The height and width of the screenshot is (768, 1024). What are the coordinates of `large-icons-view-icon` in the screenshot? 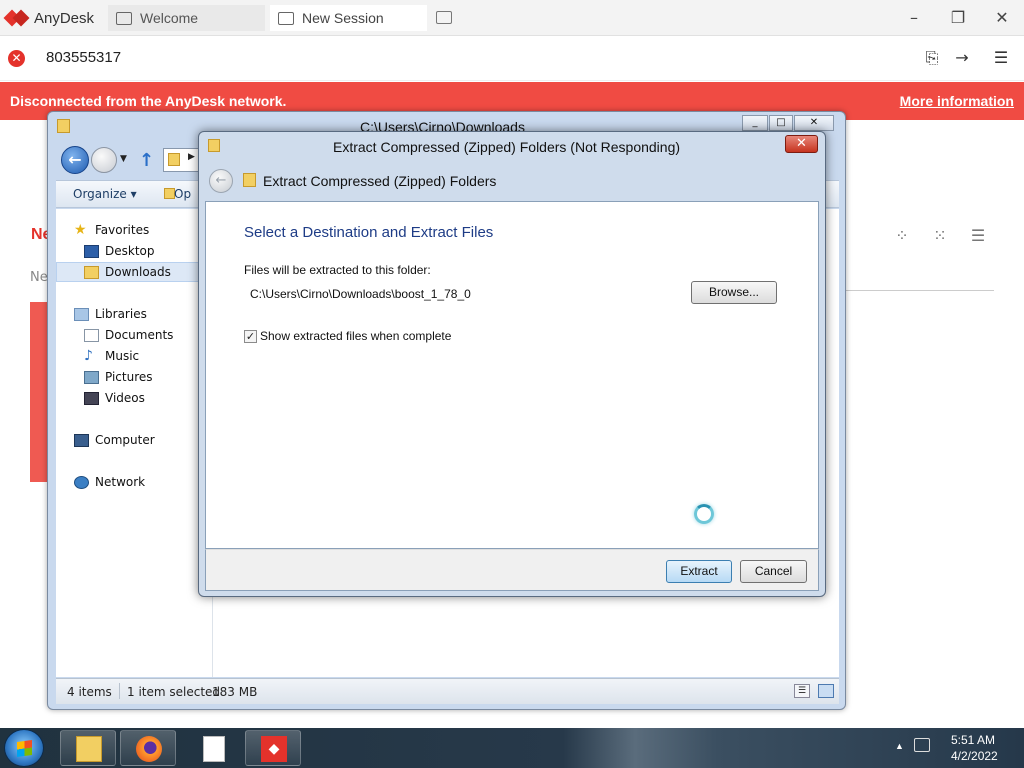 It's located at (826, 691).